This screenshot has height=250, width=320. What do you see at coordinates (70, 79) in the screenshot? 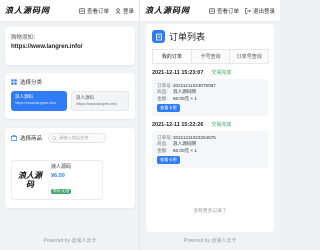
I see `category-title: 选择分类` at bounding box center [70, 79].